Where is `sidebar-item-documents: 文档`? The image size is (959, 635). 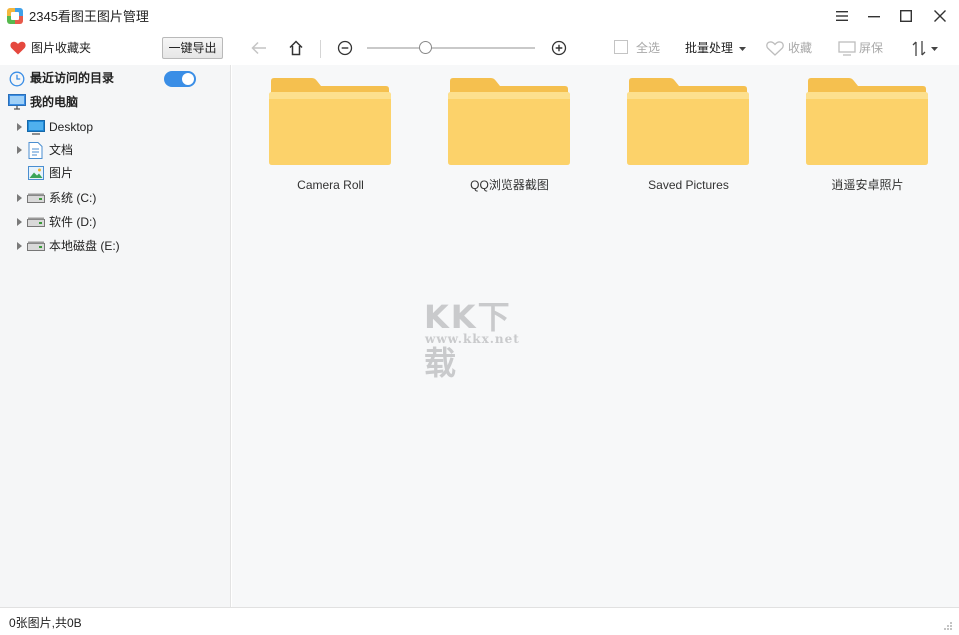 sidebar-item-documents: 文档 is located at coordinates (115, 150).